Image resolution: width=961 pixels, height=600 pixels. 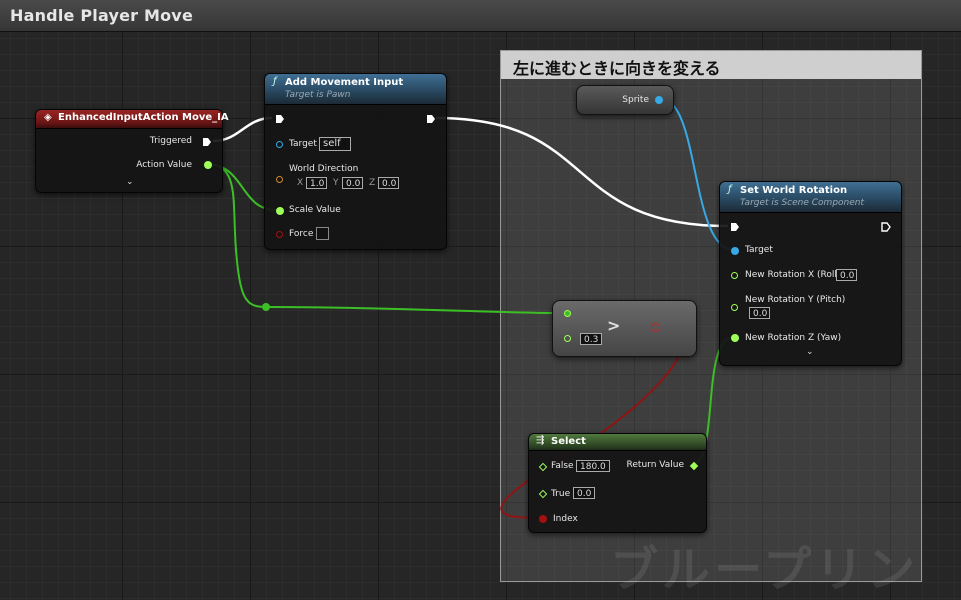 I want to click on target-field: self, so click(x=335, y=144).